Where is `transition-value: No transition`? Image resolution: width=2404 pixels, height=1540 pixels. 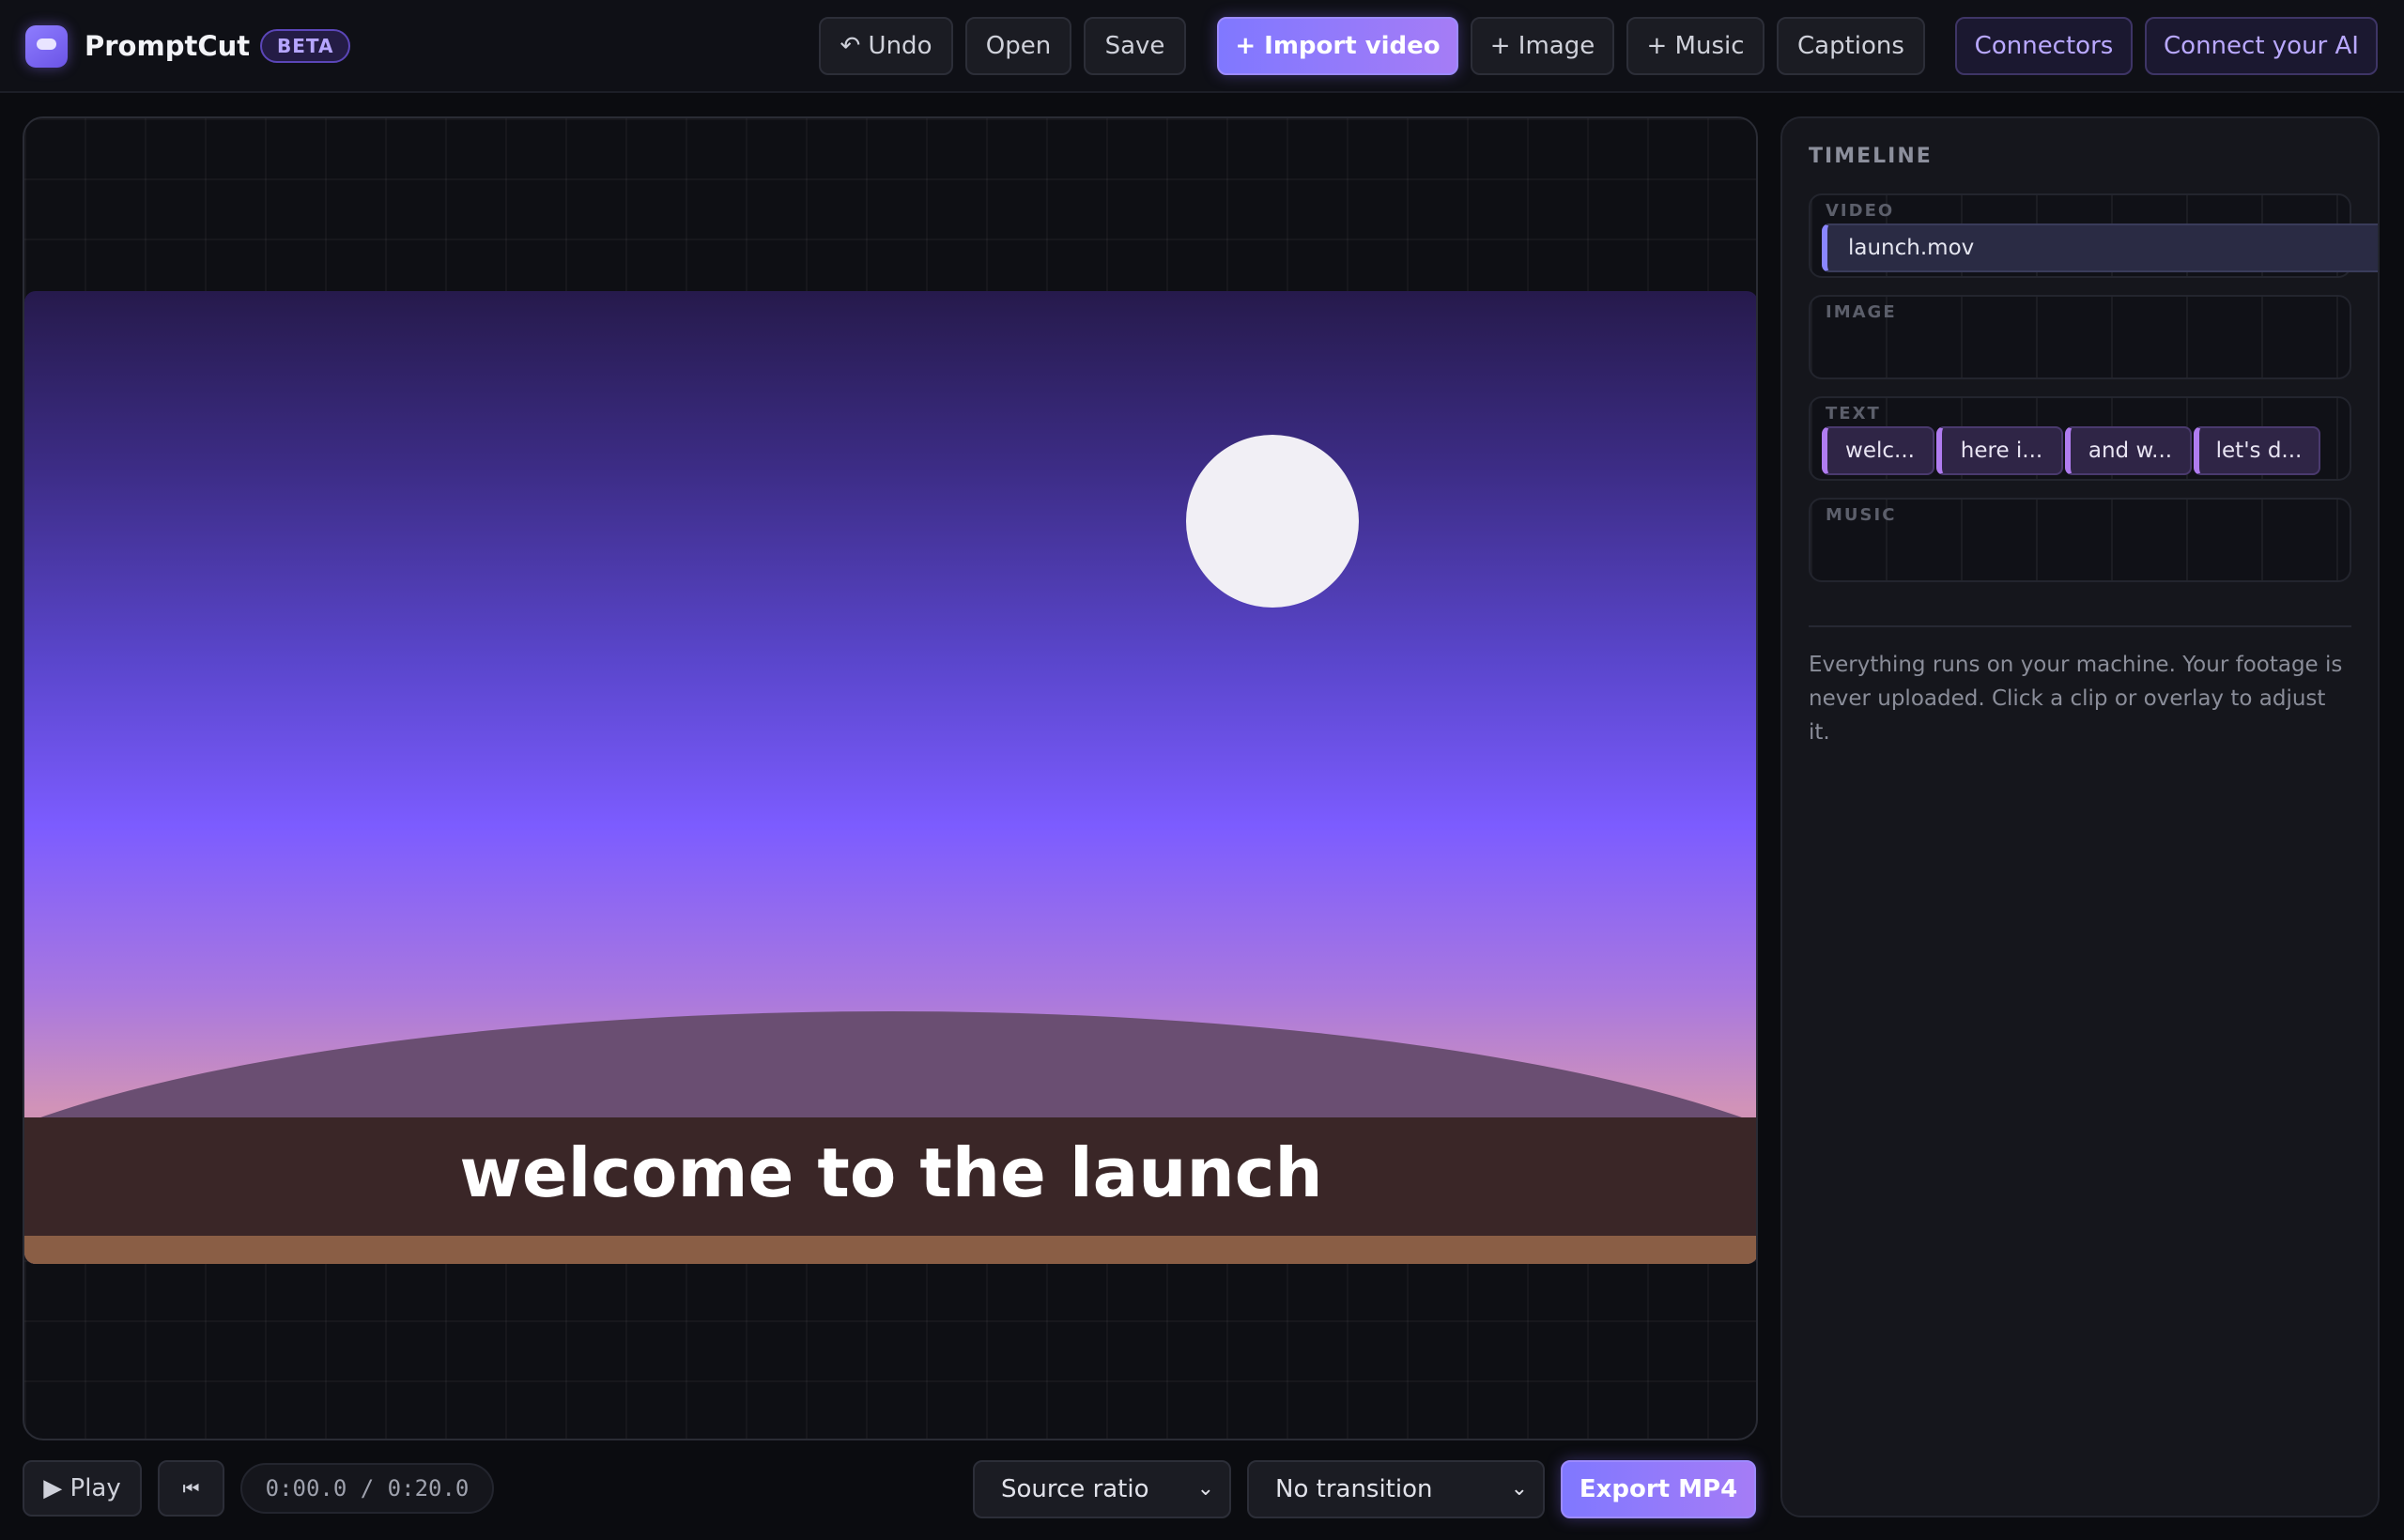 transition-value: No transition is located at coordinates (1354, 1489).